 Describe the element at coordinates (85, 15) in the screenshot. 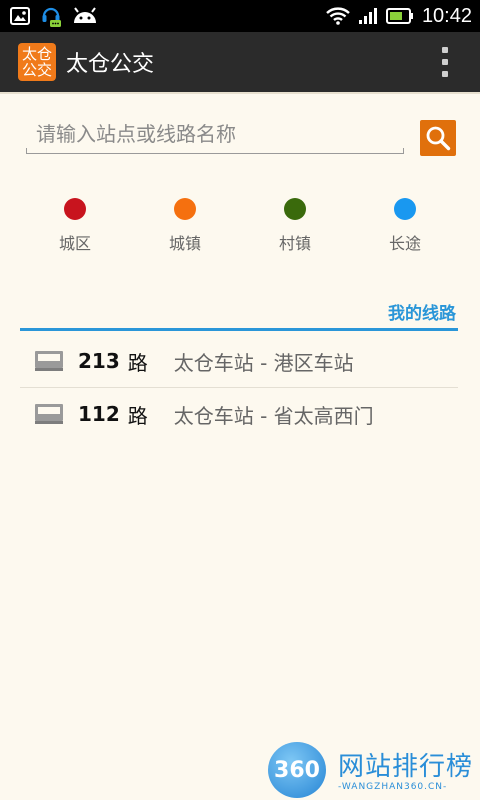

I see `android-icon` at that location.